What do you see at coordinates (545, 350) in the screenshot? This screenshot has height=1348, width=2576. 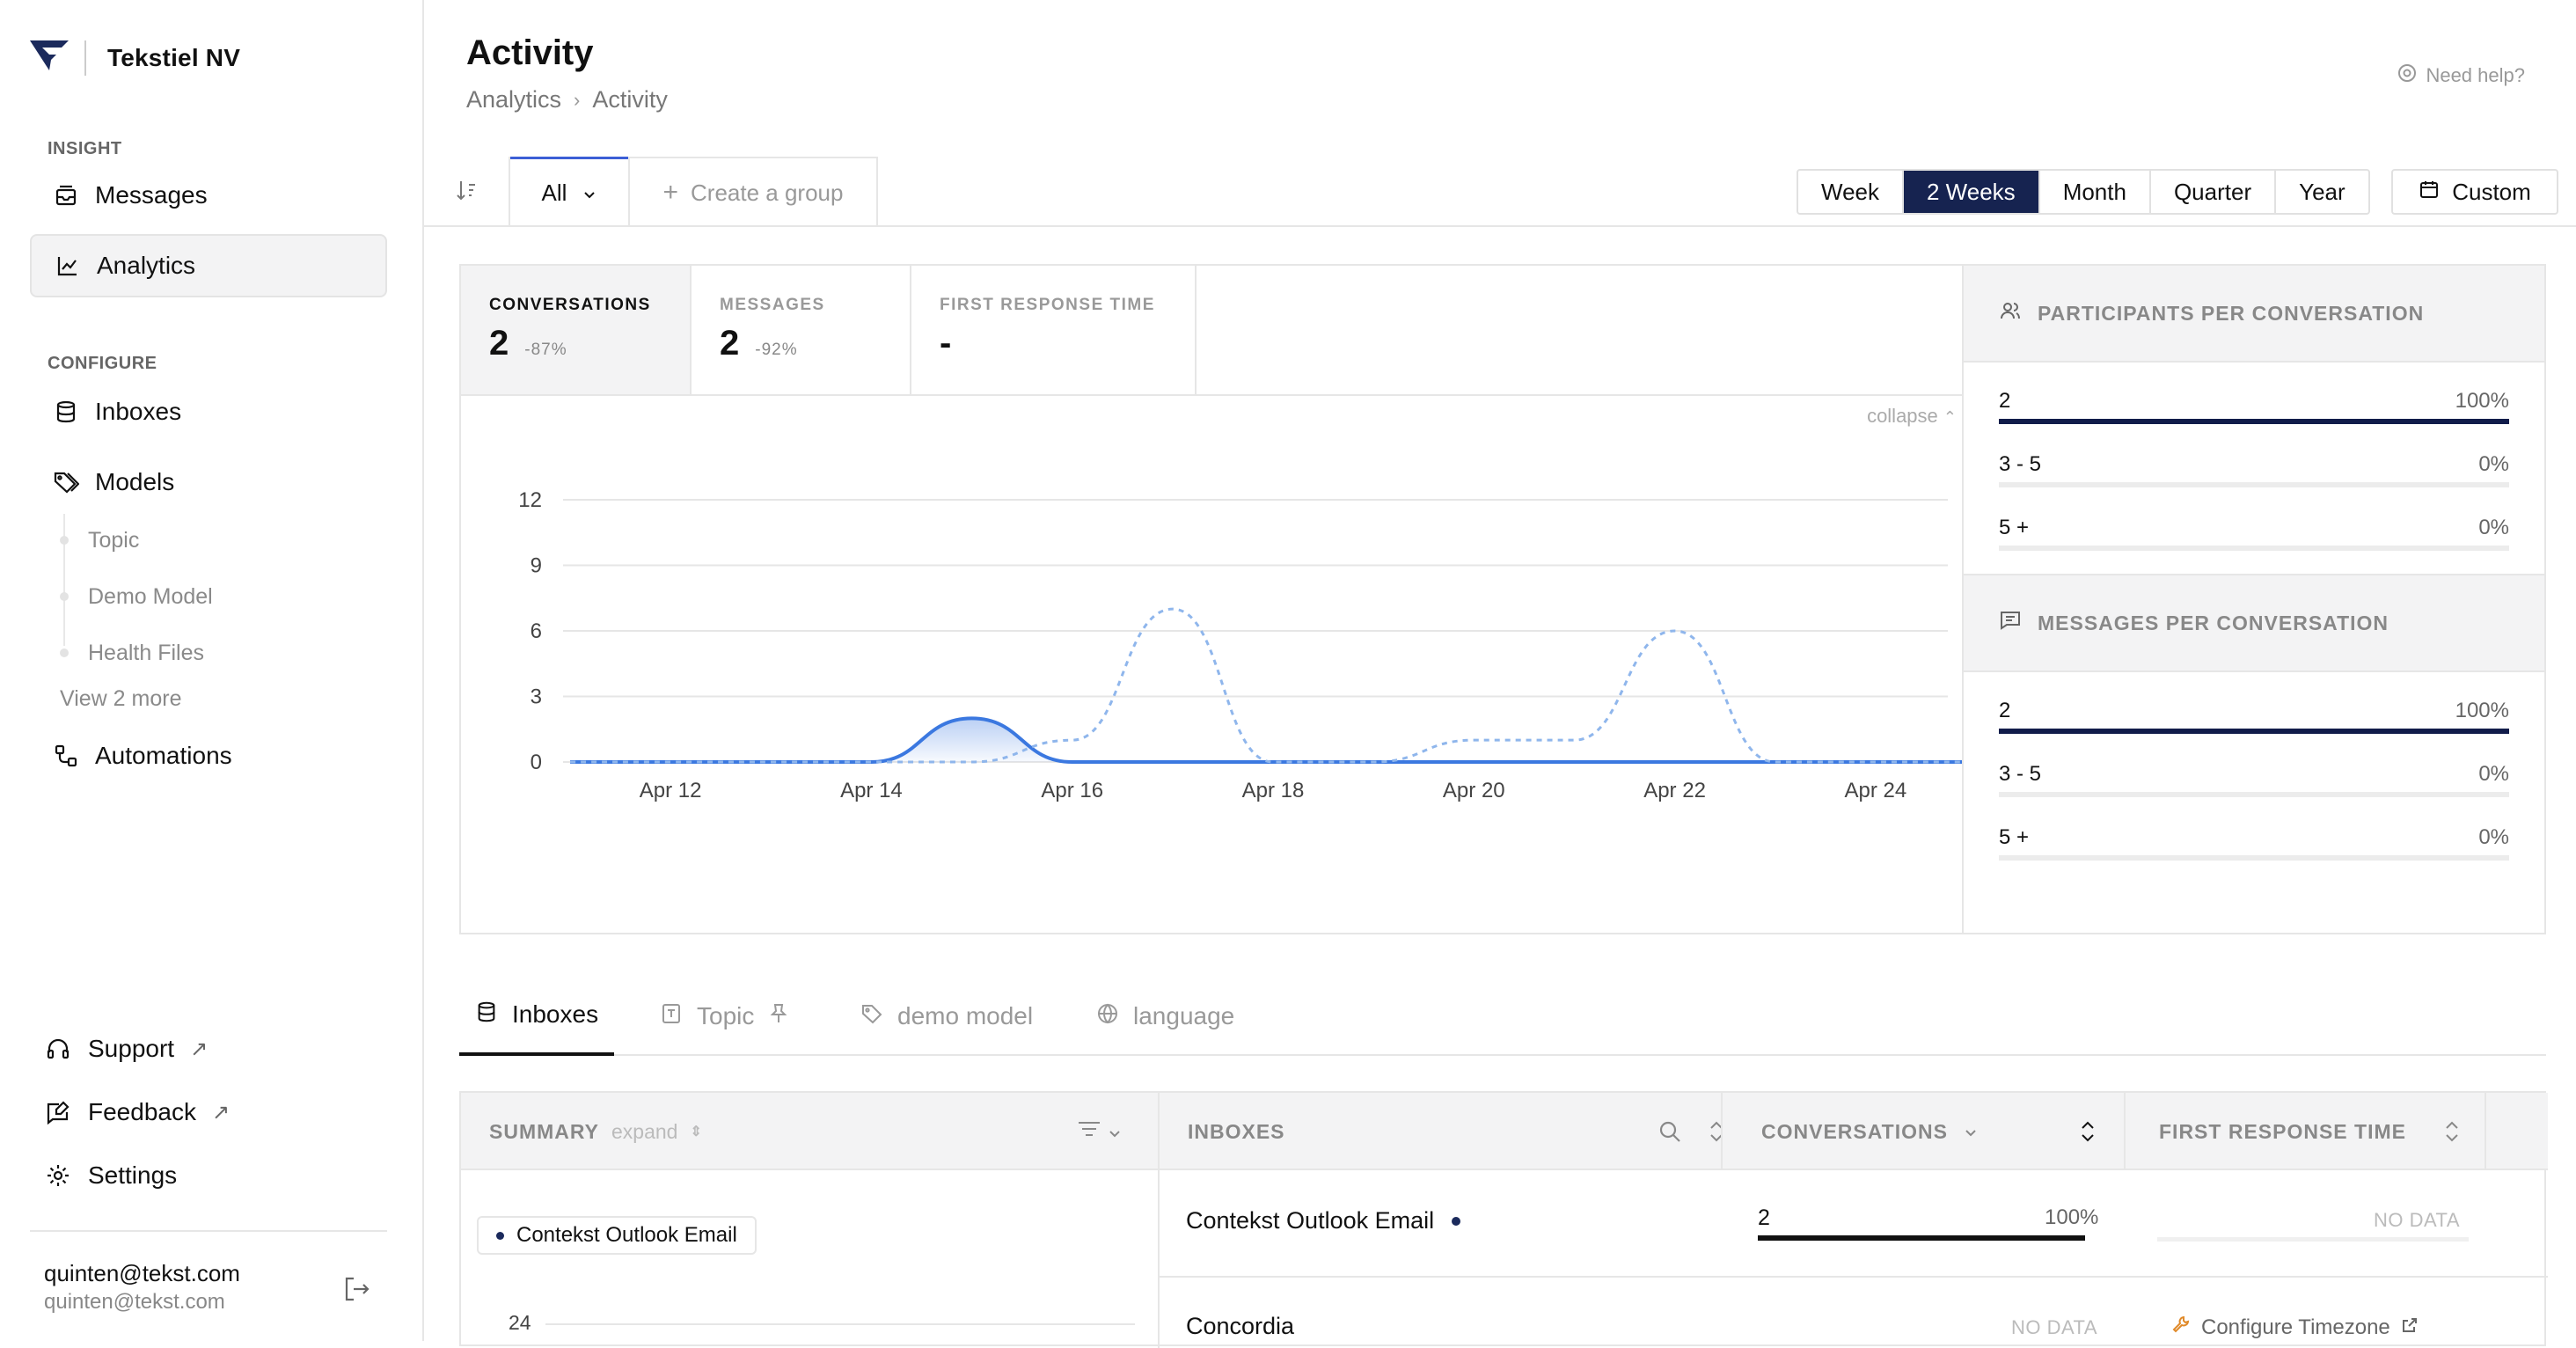 I see `metric-delta: -87%` at bounding box center [545, 350].